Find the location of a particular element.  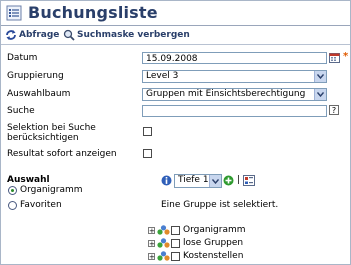

hide-search-button: Suchmaske verbergen is located at coordinates (126, 35).